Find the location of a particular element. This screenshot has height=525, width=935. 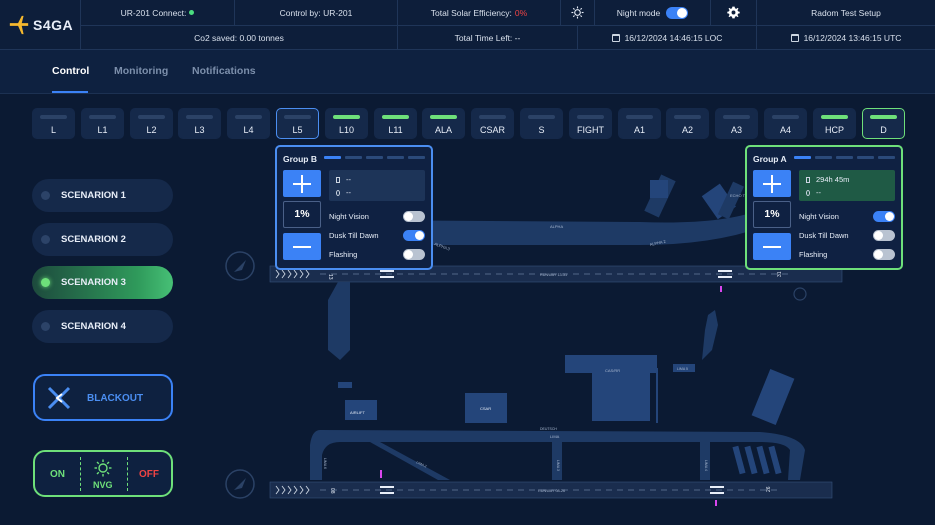

gear-icon is located at coordinates (733, 12).